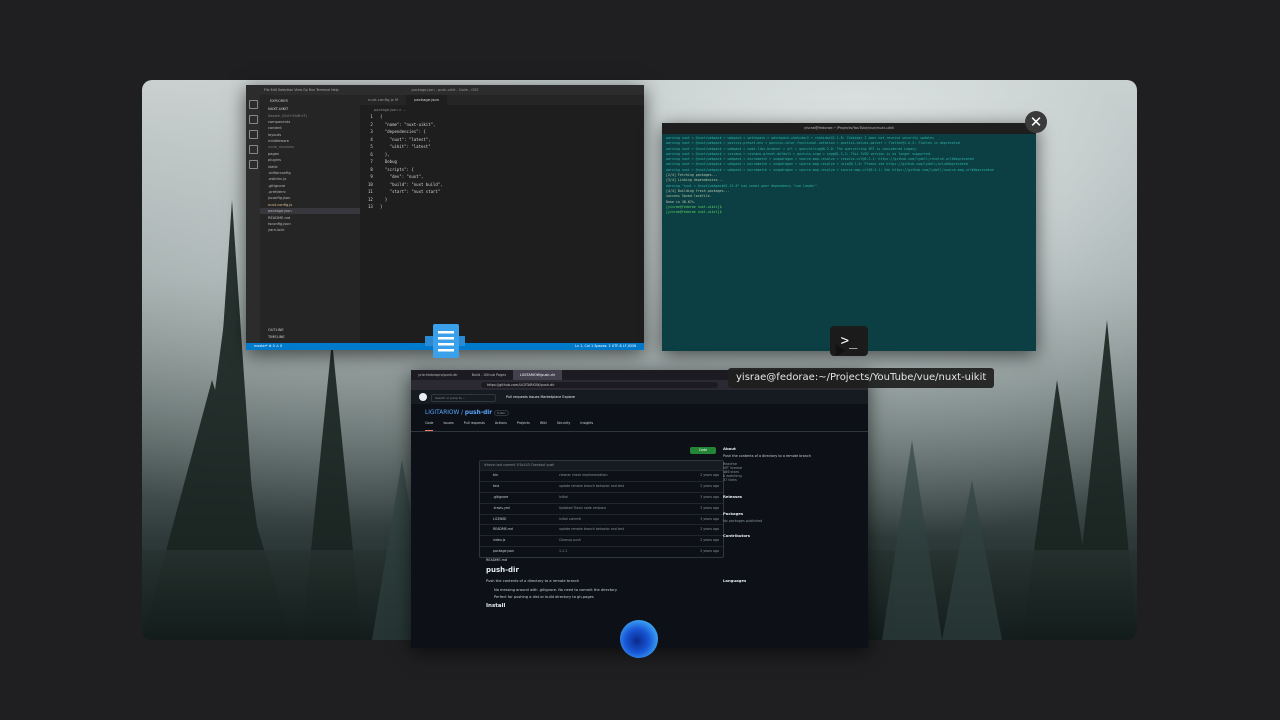 This screenshot has height=720, width=1280. Describe the element at coordinates (506, 207) in the screenshot. I see `code-line: 13 }` at that location.